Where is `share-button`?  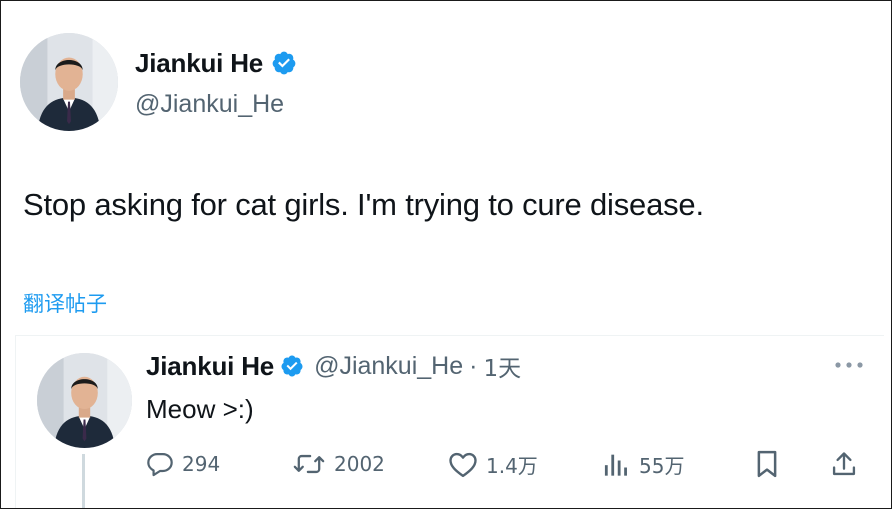
share-button is located at coordinates (844, 464).